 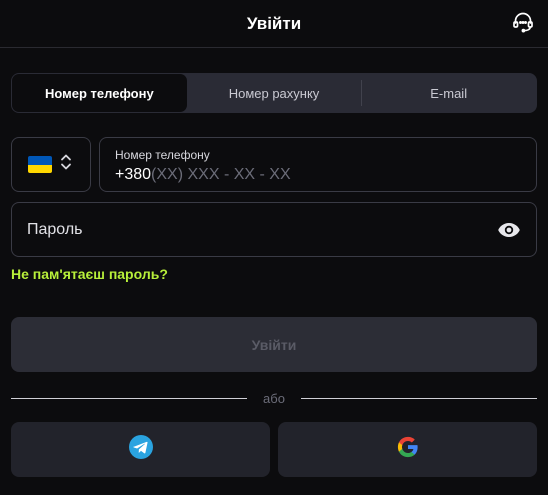 I want to click on tab-account-number: Номер рахунку, so click(x=274, y=93).